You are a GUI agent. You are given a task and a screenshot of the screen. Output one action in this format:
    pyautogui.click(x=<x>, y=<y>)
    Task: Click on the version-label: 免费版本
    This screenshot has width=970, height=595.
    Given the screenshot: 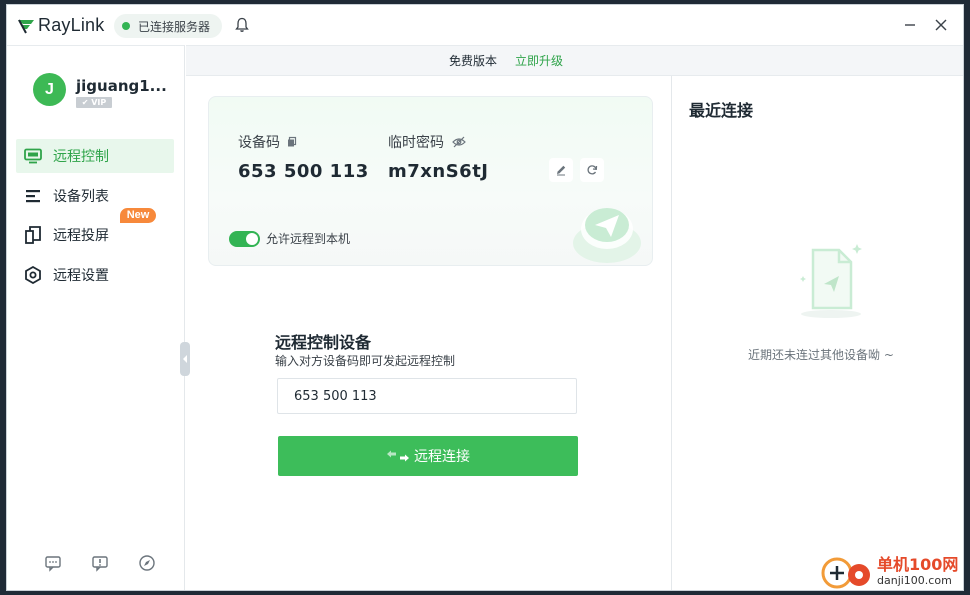 What is the action you would take?
    pyautogui.click(x=472, y=61)
    